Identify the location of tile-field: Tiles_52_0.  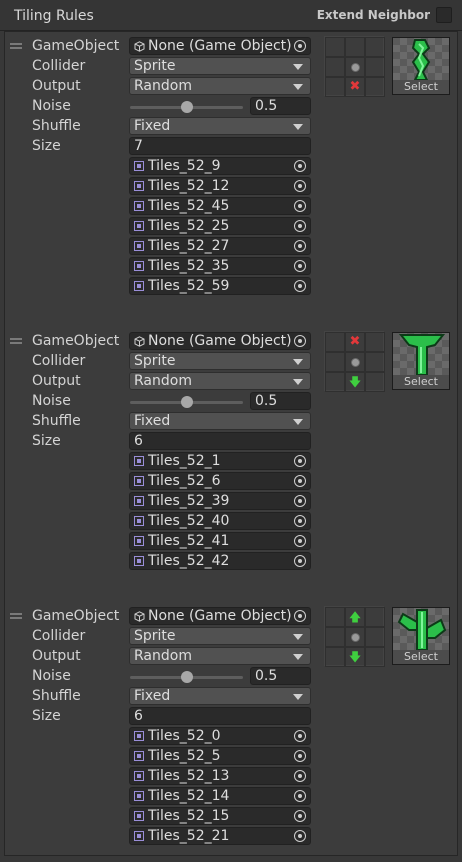
(220, 736).